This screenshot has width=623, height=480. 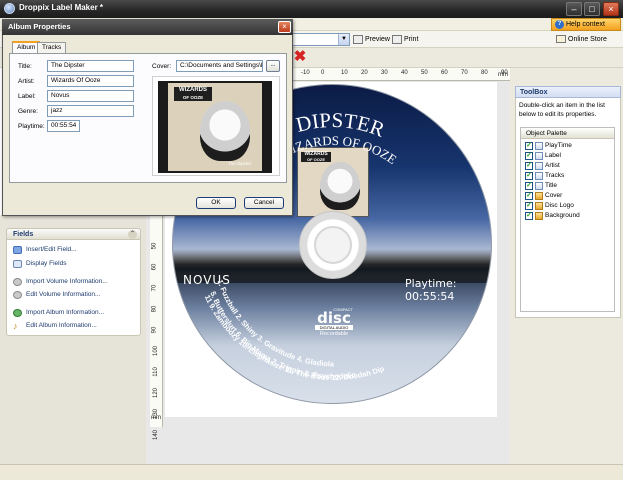 I want to click on palette-item-cover: ✓ Cover, so click(x=543, y=196).